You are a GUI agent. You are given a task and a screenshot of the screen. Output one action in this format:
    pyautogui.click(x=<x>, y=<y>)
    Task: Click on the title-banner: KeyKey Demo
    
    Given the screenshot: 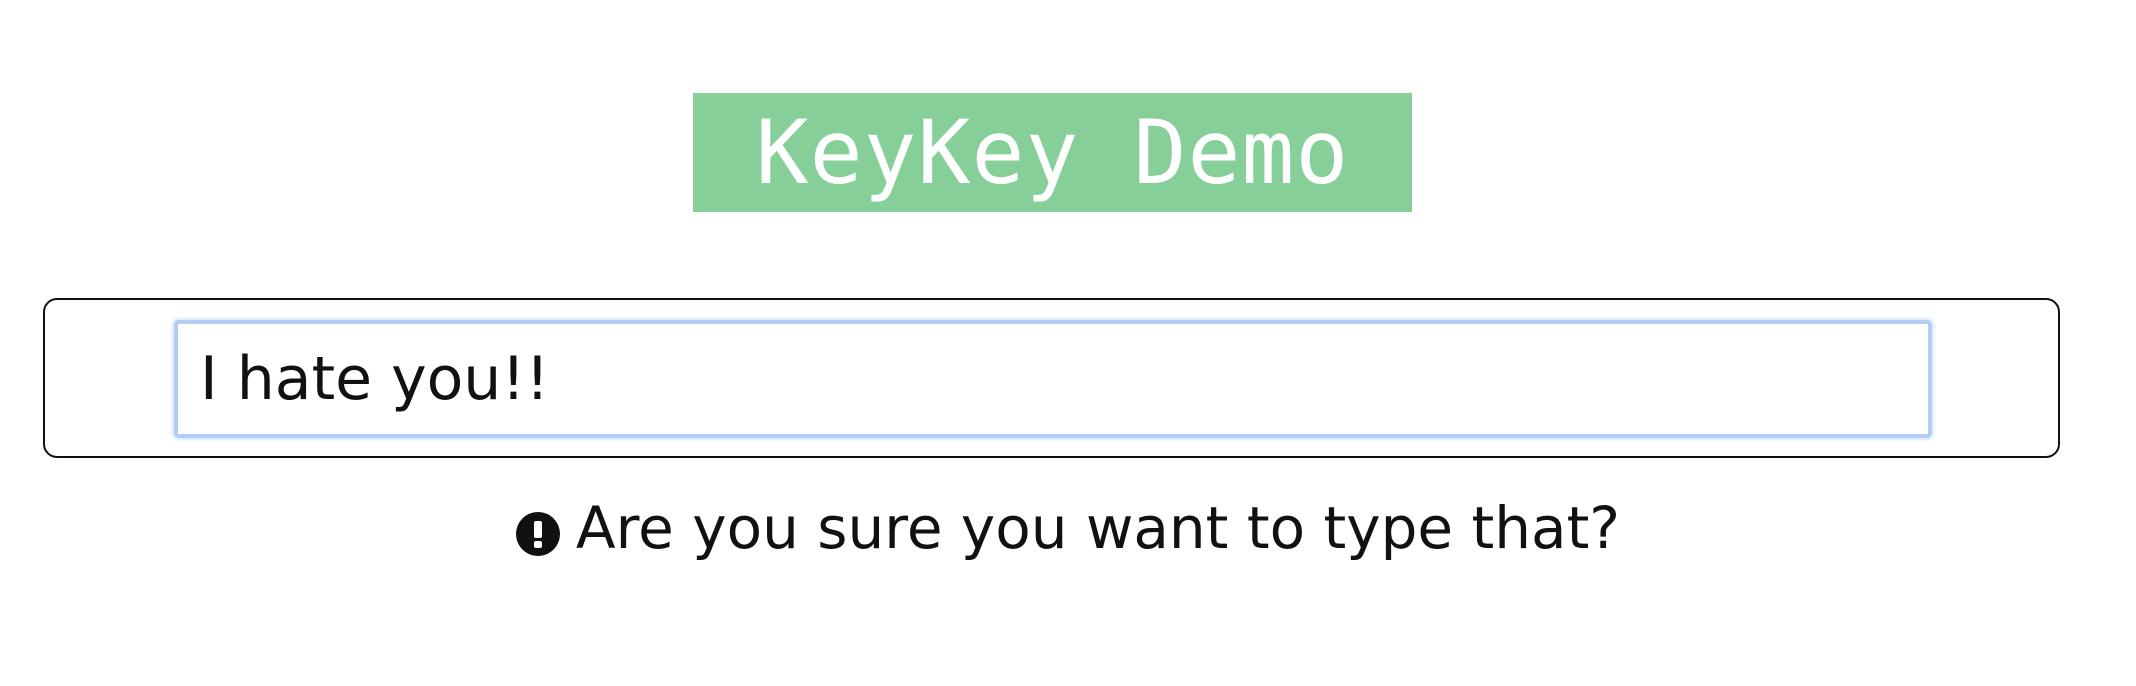 What is the action you would take?
    pyautogui.click(x=1052, y=152)
    